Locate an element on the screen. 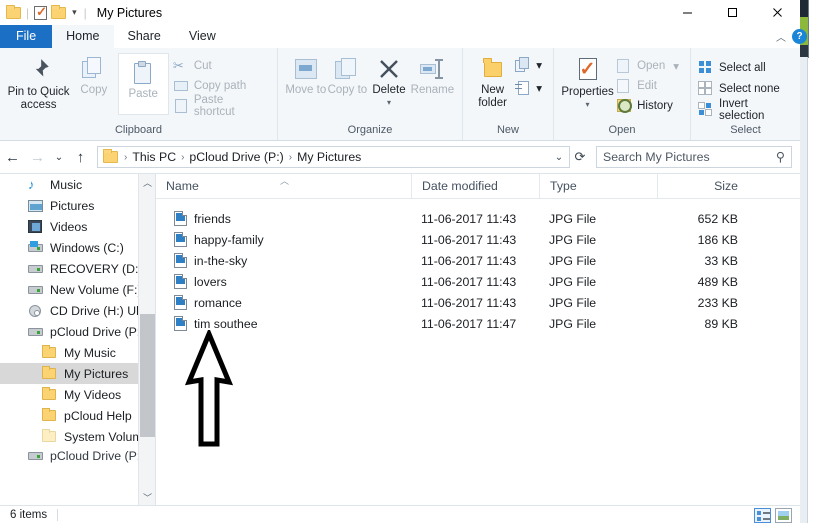 The image size is (815, 523). recent-locations-button: ⌄ is located at coordinates (59, 157).